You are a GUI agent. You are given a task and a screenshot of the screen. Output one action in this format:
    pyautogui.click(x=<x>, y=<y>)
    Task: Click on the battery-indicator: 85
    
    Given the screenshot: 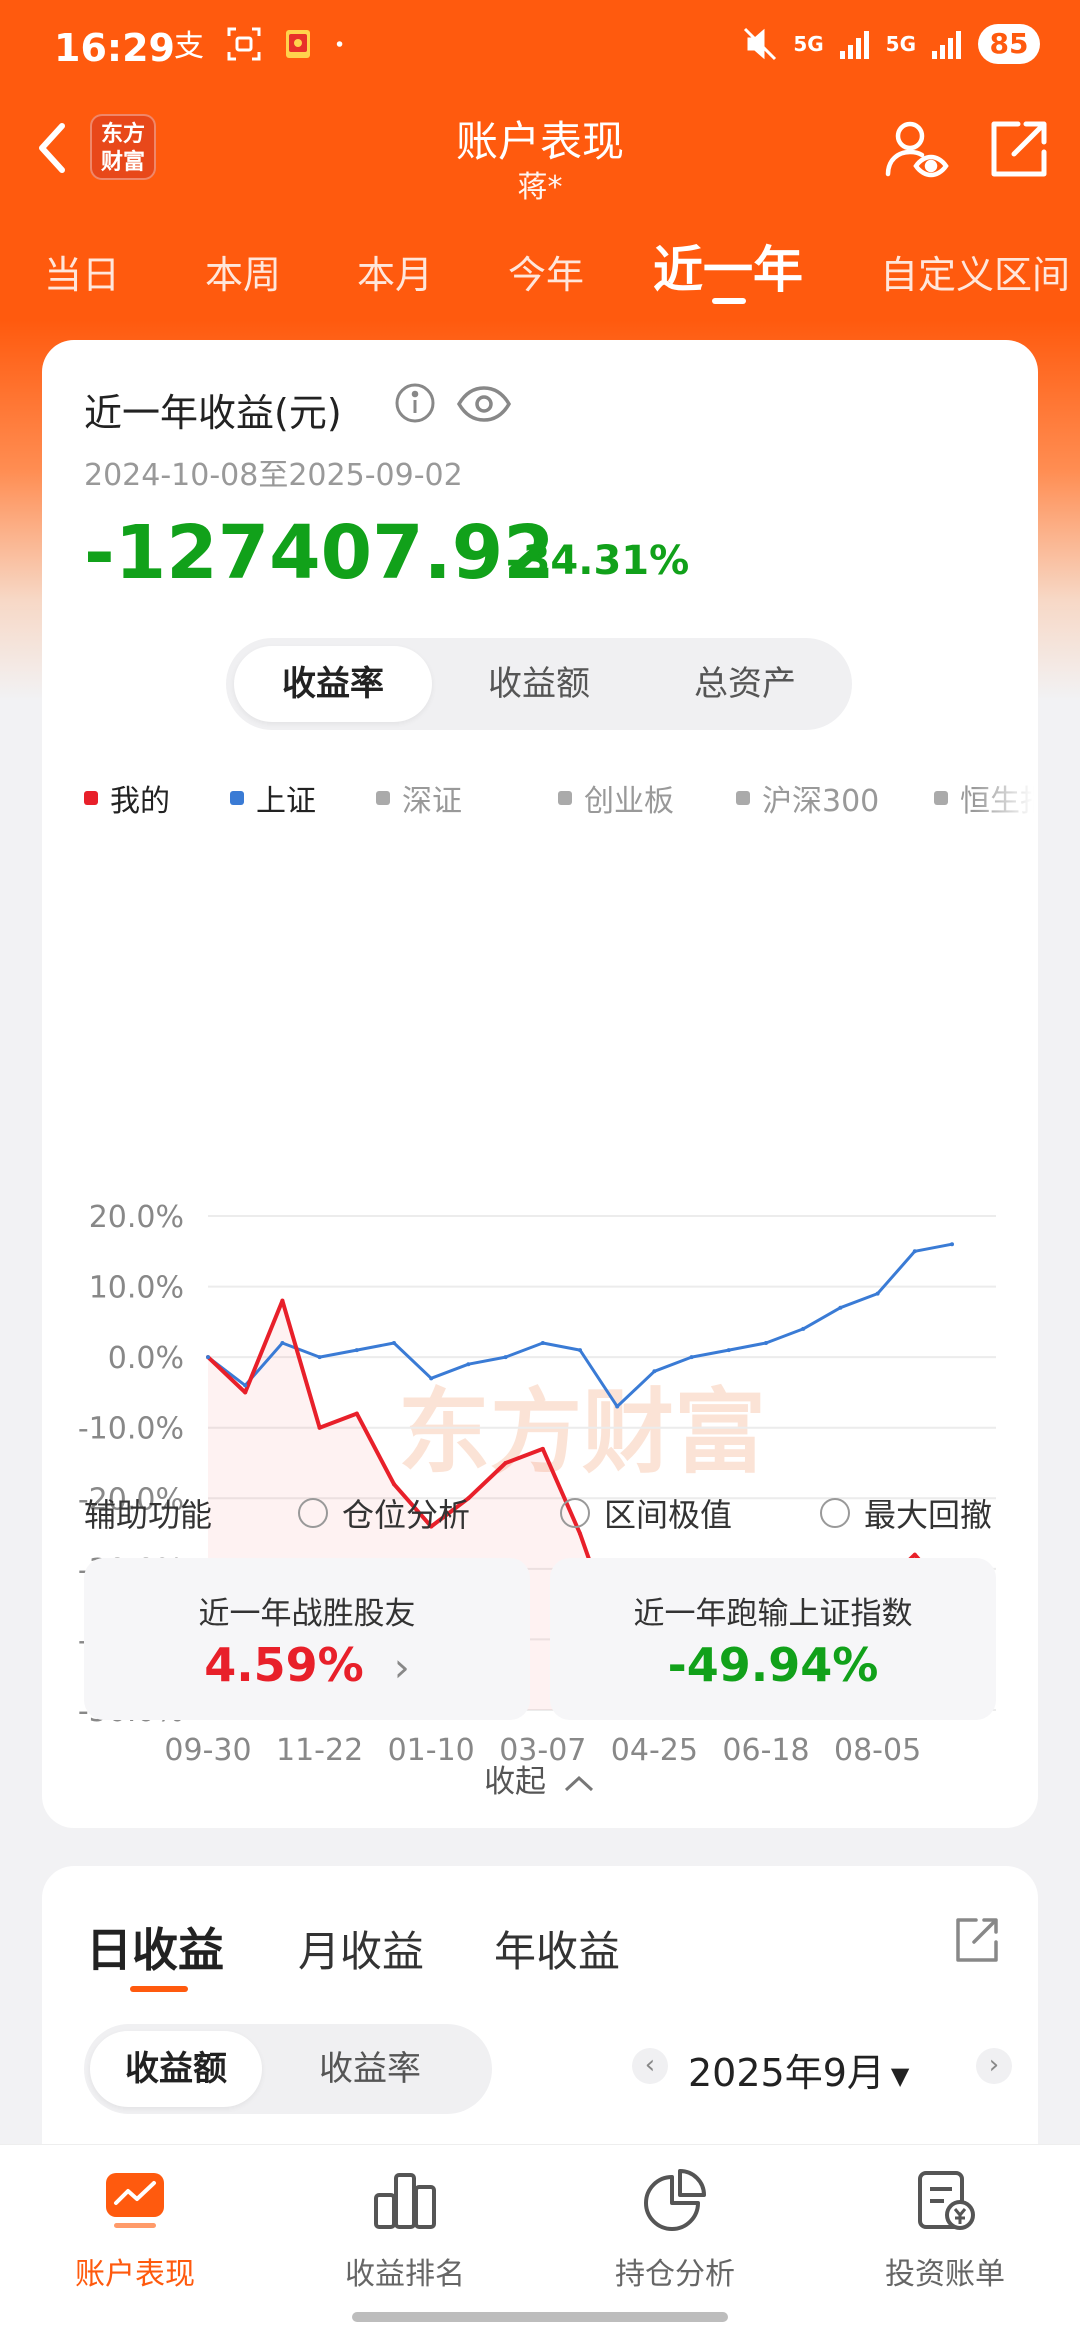 What is the action you would take?
    pyautogui.click(x=1009, y=44)
    